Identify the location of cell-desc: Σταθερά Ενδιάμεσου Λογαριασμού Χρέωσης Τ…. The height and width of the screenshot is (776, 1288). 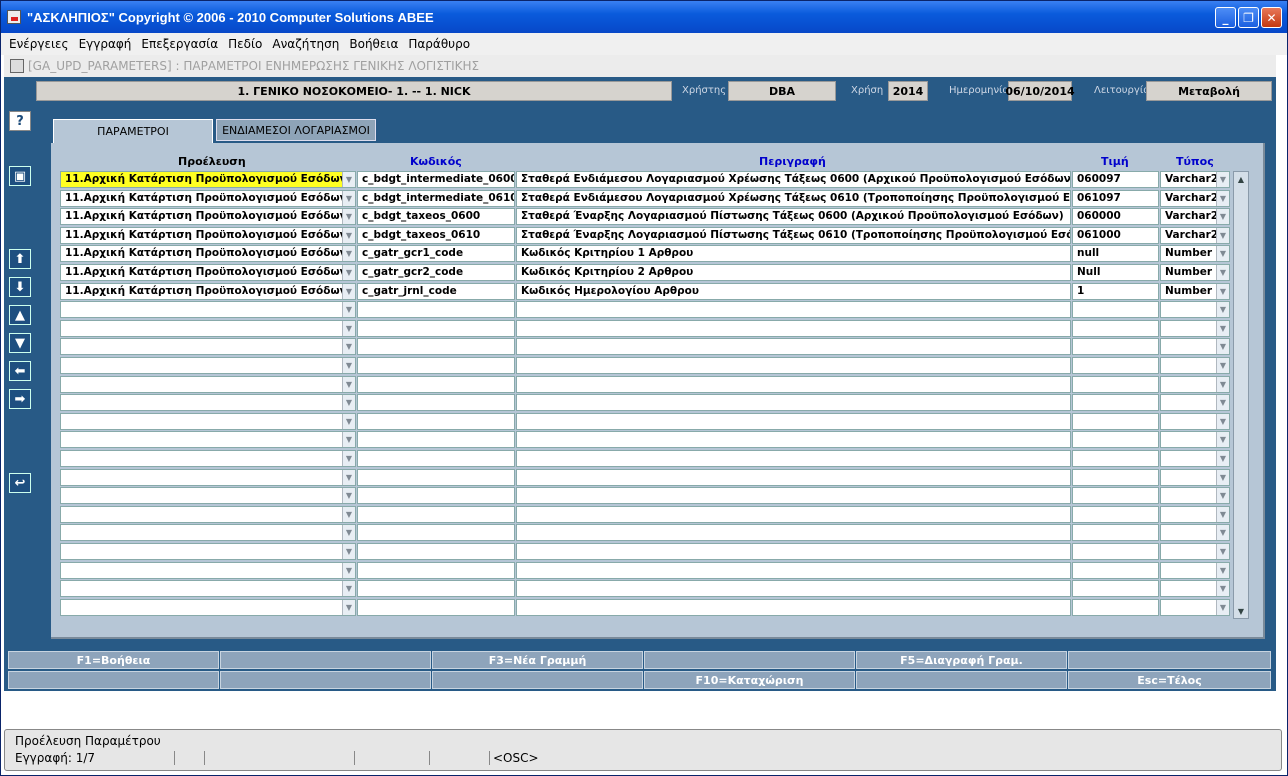
(793, 179).